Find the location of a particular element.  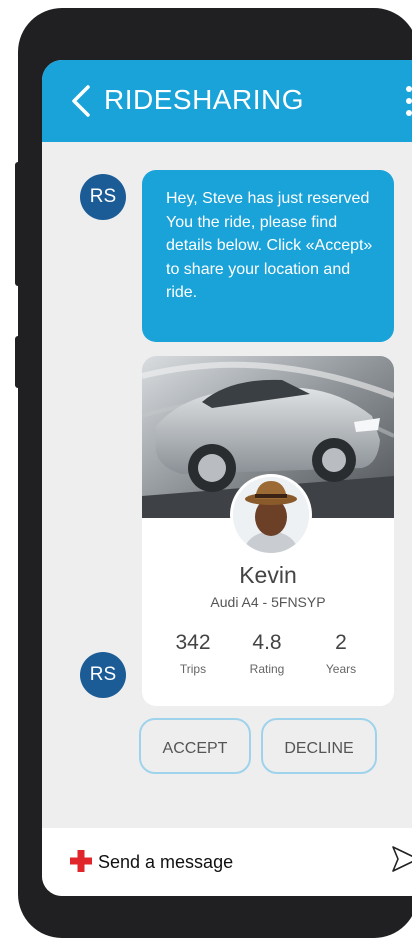

more-vertical-icon is located at coordinates (408, 106).